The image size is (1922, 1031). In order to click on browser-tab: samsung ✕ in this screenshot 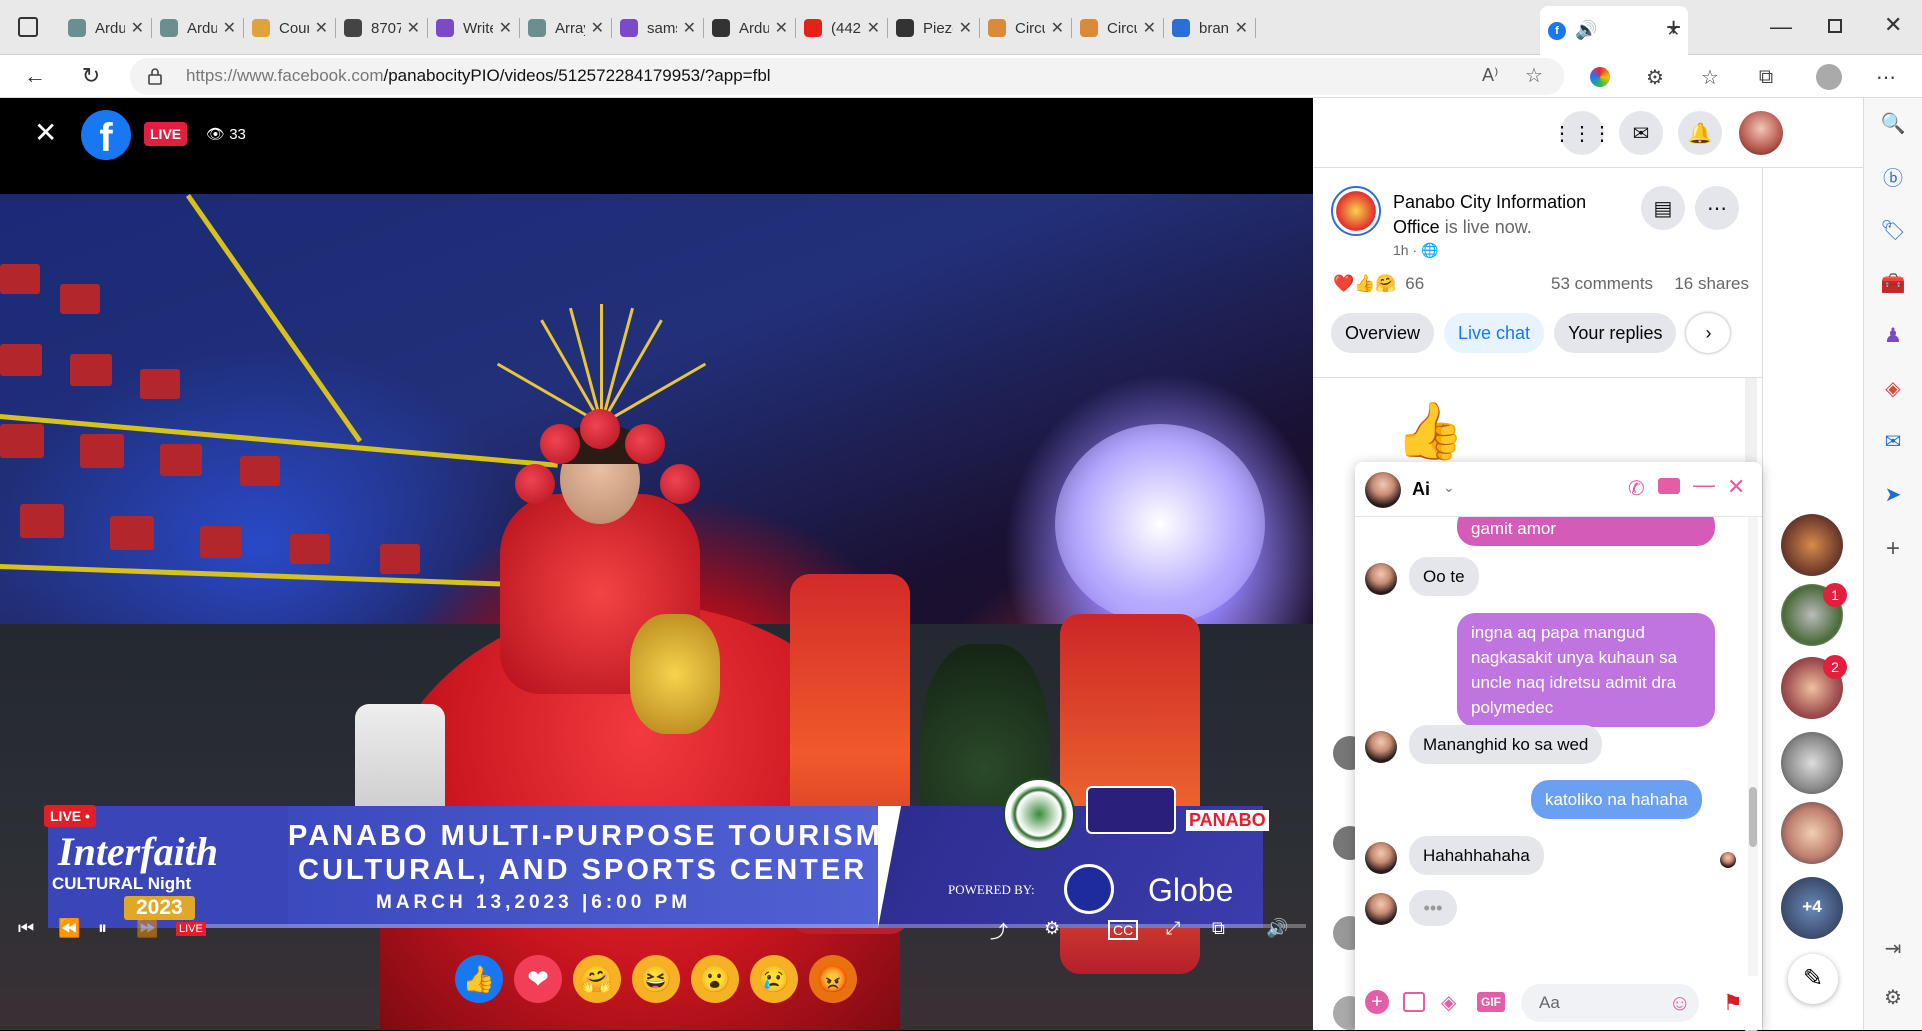, I will do `click(658, 28)`.